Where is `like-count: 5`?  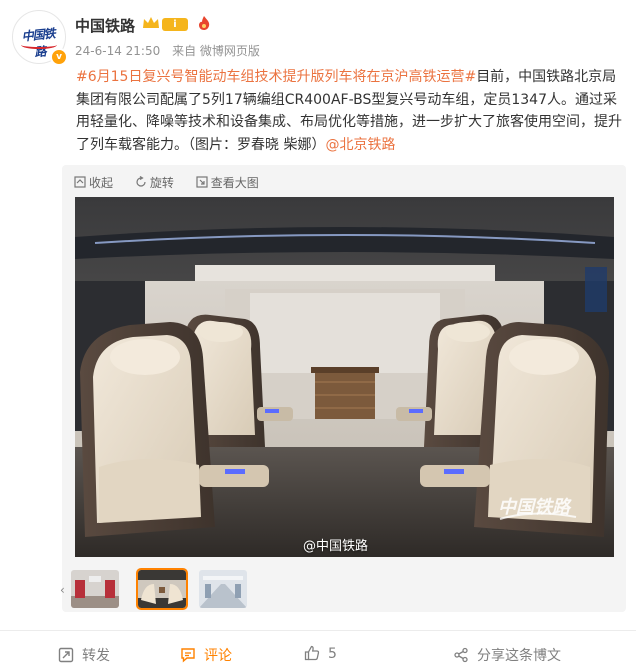 like-count: 5 is located at coordinates (332, 654).